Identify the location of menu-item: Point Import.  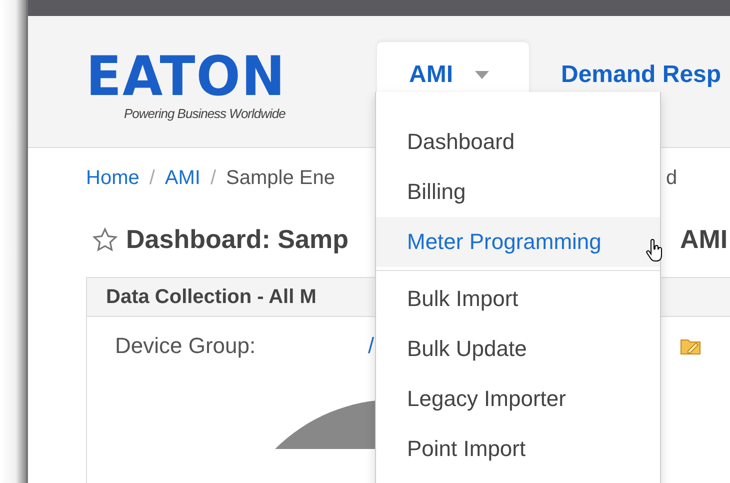
(518, 449).